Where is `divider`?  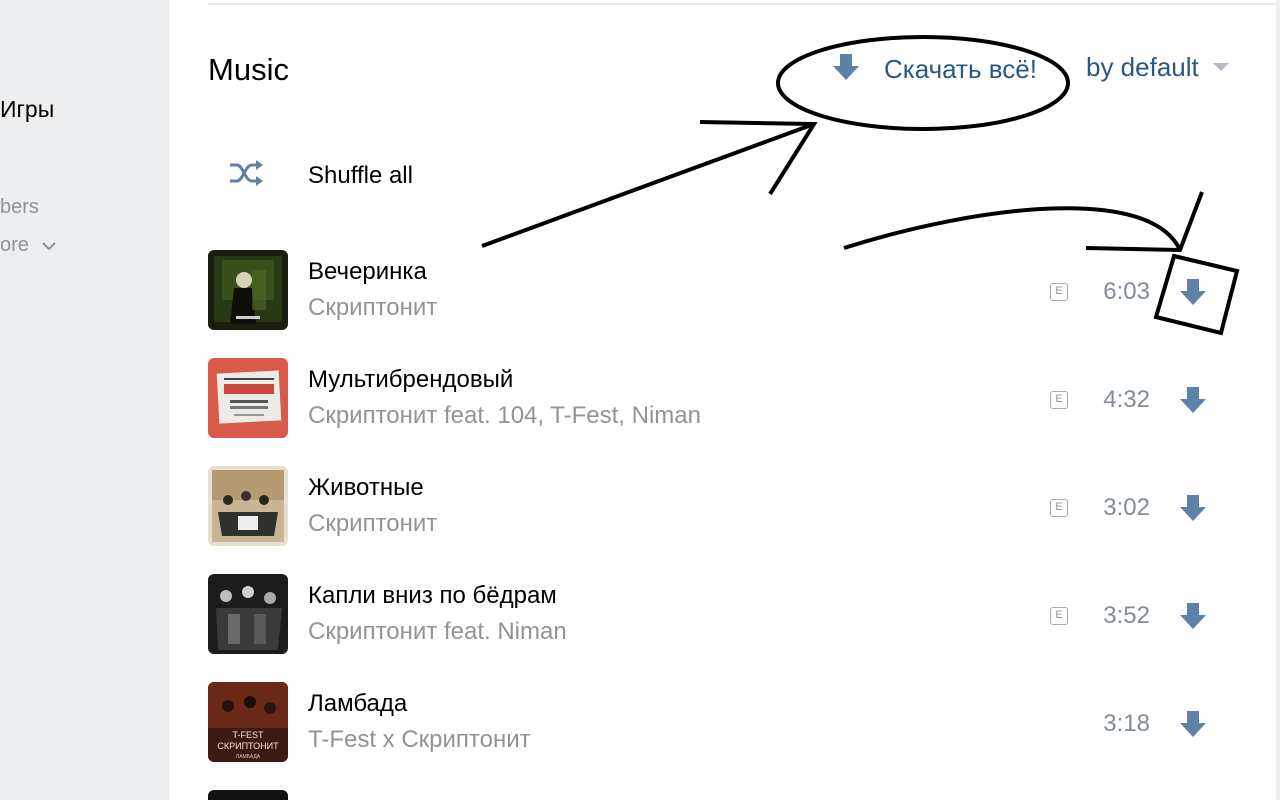 divider is located at coordinates (744, 4).